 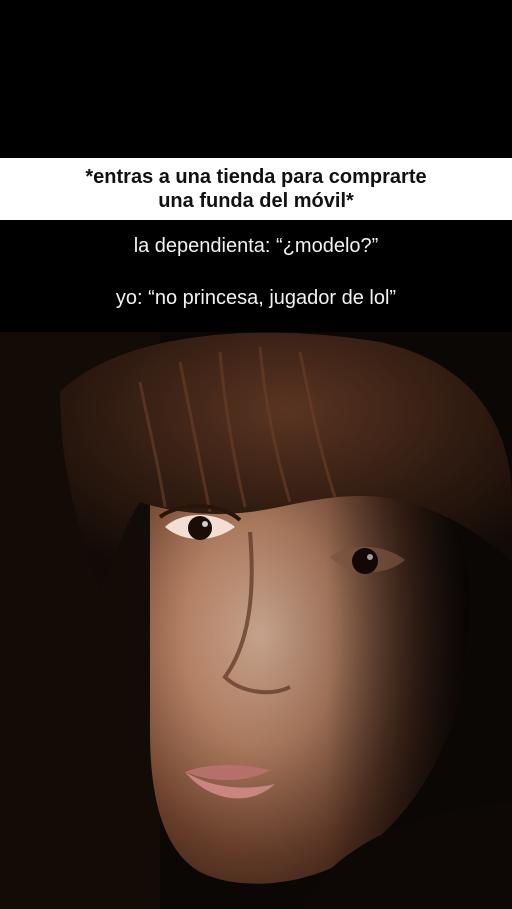 I want to click on caption-line-1: *entras a una tienda para comprarte, so click(x=256, y=177).